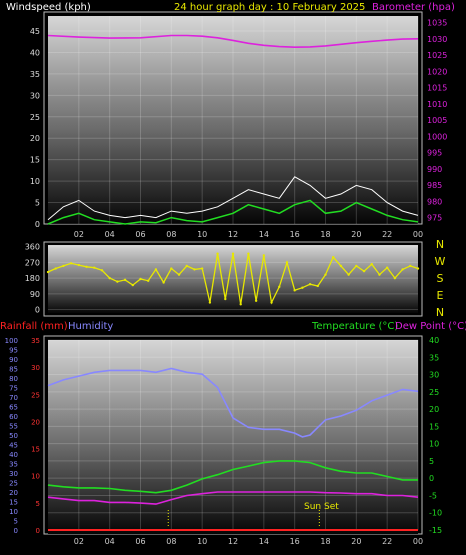 The height and width of the screenshot is (555, 466). Describe the element at coordinates (13, 408) in the screenshot. I see `humidity-tick-label: 65` at that location.